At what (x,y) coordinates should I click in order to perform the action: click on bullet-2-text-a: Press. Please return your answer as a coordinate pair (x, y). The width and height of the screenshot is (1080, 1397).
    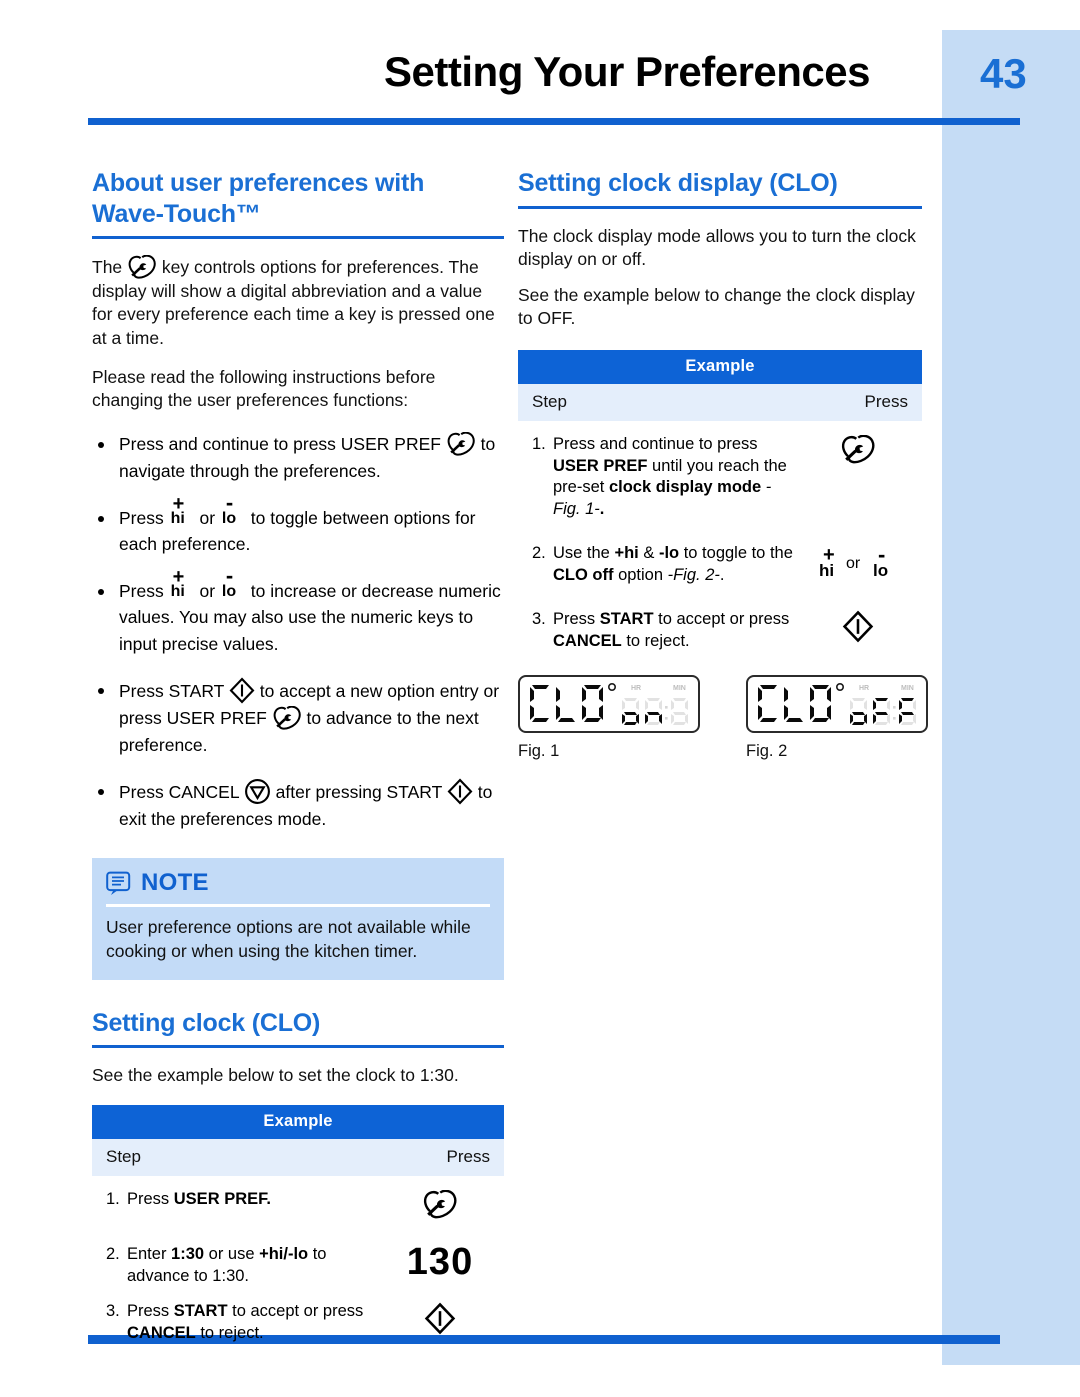
    Looking at the image, I should click on (144, 517).